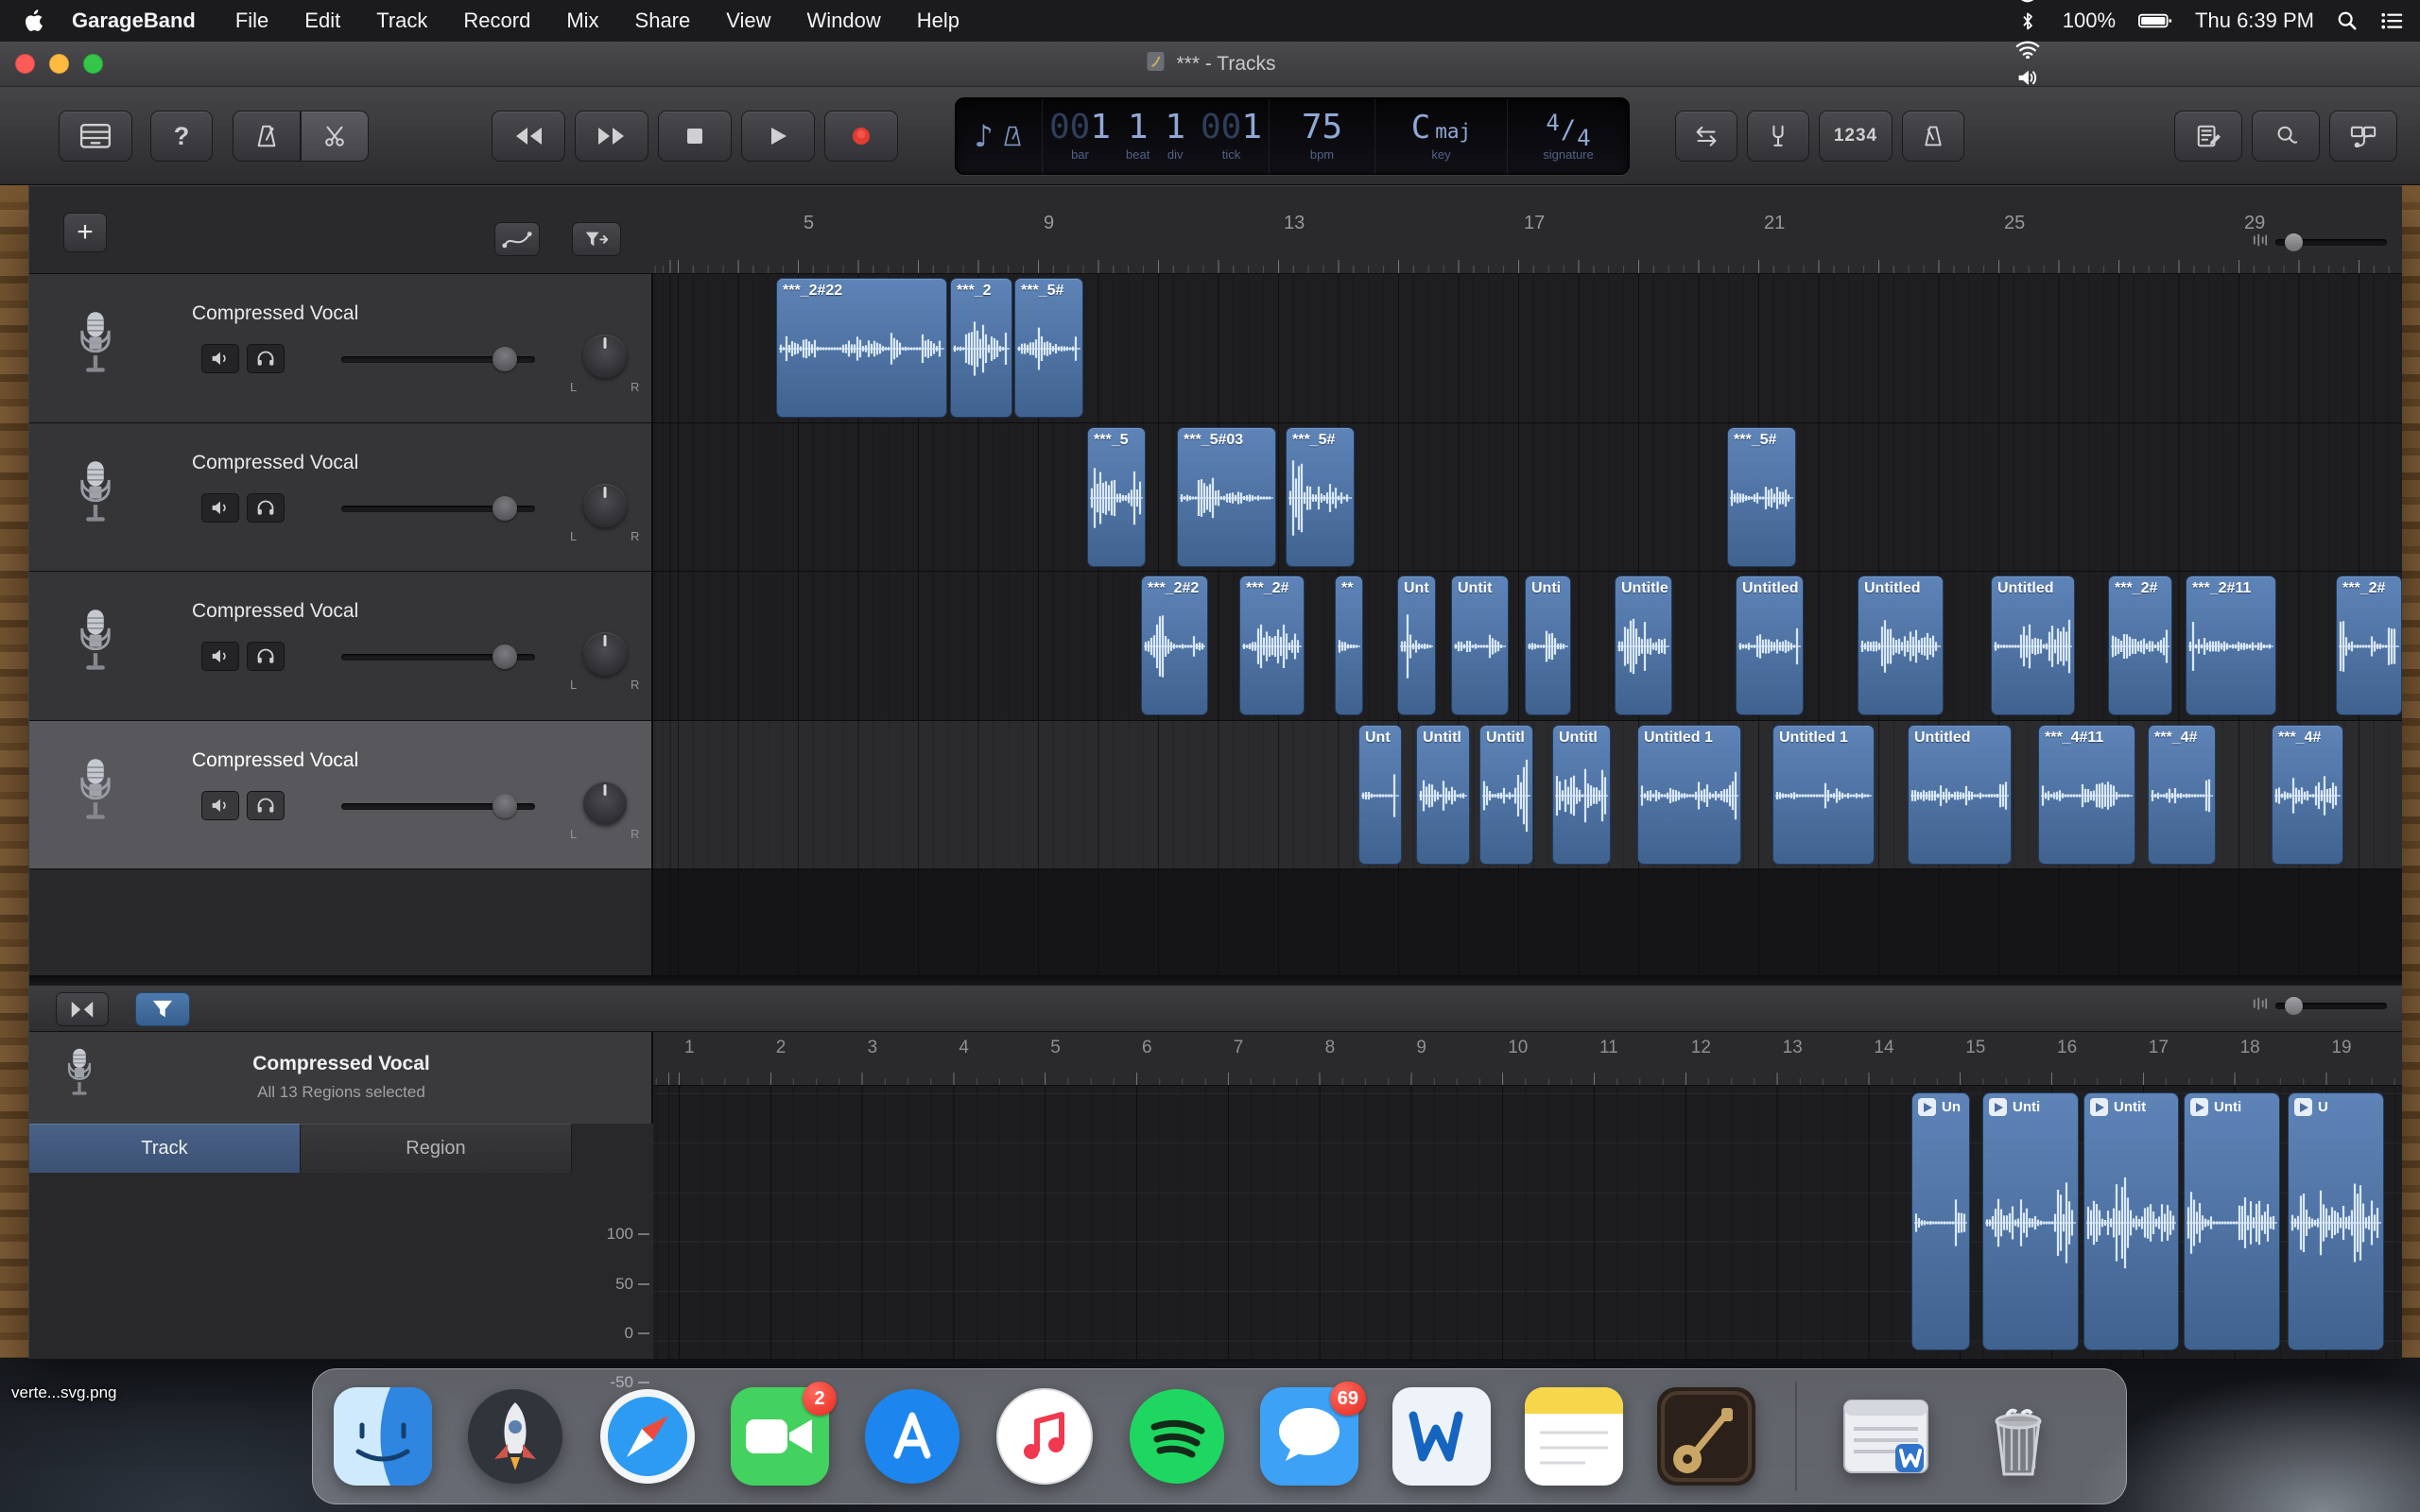 The height and width of the screenshot is (1512, 2420). I want to click on menu-clock: Thu 6:39 PM, so click(2254, 21).